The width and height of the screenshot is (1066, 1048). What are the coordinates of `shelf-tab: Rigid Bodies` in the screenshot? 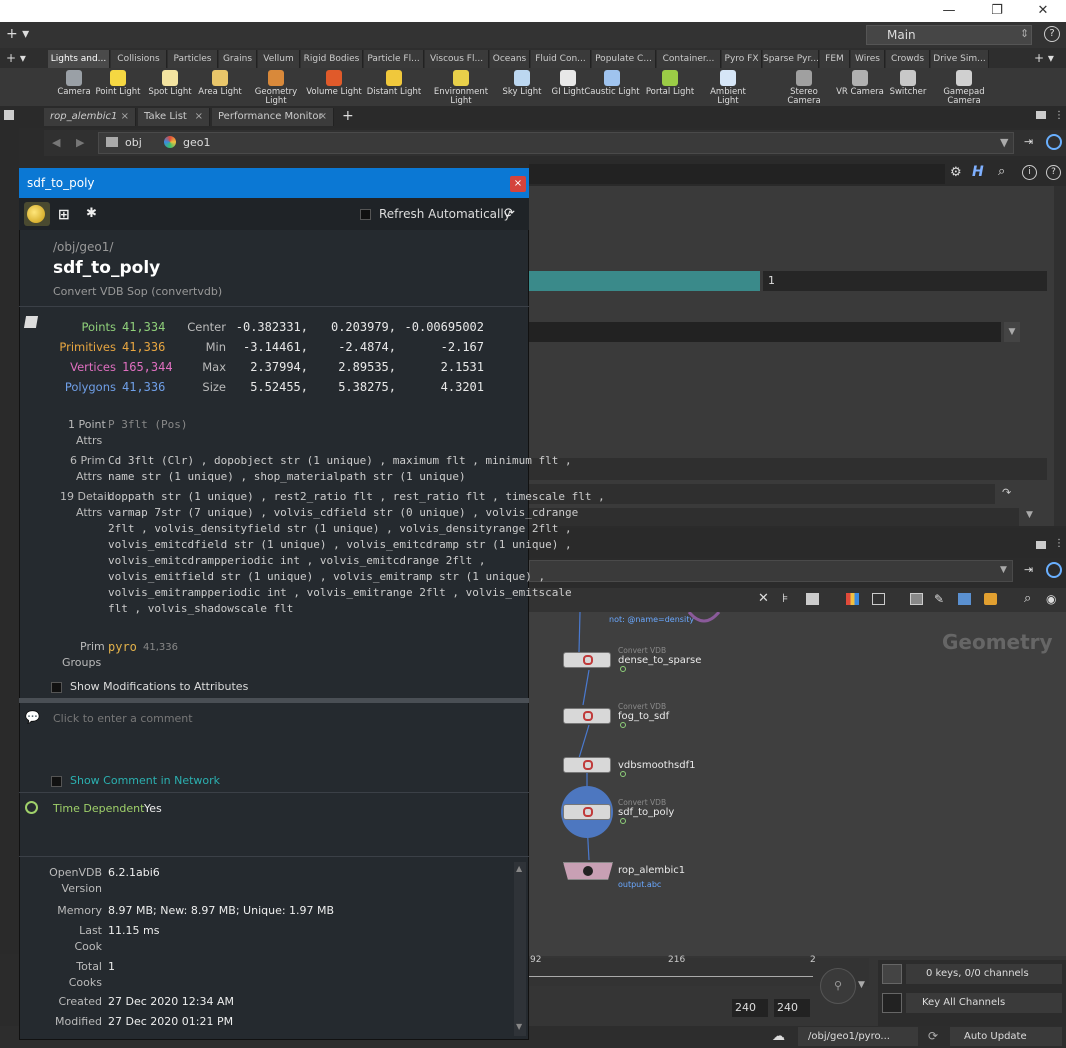 It's located at (332, 59).